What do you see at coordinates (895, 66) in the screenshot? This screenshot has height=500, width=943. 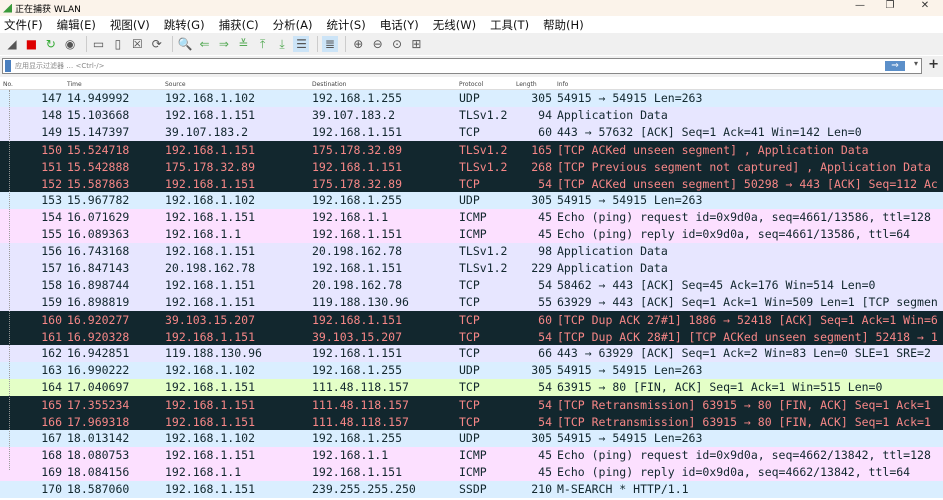 I see `apply-filter-button: ⇒` at bounding box center [895, 66].